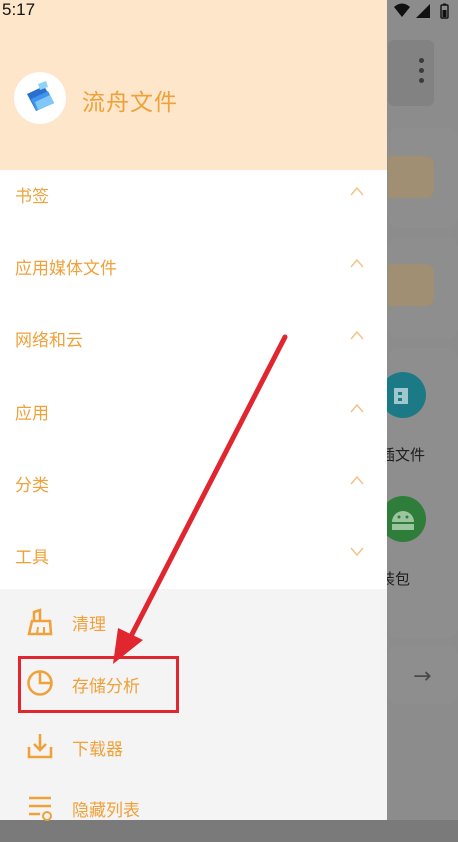  I want to click on arrow-right-icon: →, so click(422, 676).